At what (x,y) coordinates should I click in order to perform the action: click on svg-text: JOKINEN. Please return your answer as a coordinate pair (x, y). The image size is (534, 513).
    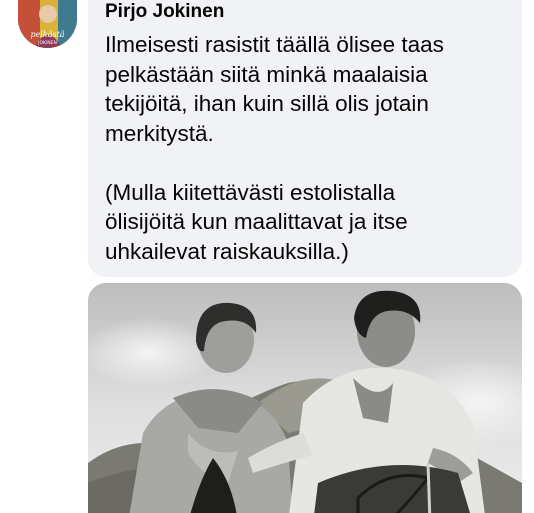
    Looking at the image, I should click on (47, 43).